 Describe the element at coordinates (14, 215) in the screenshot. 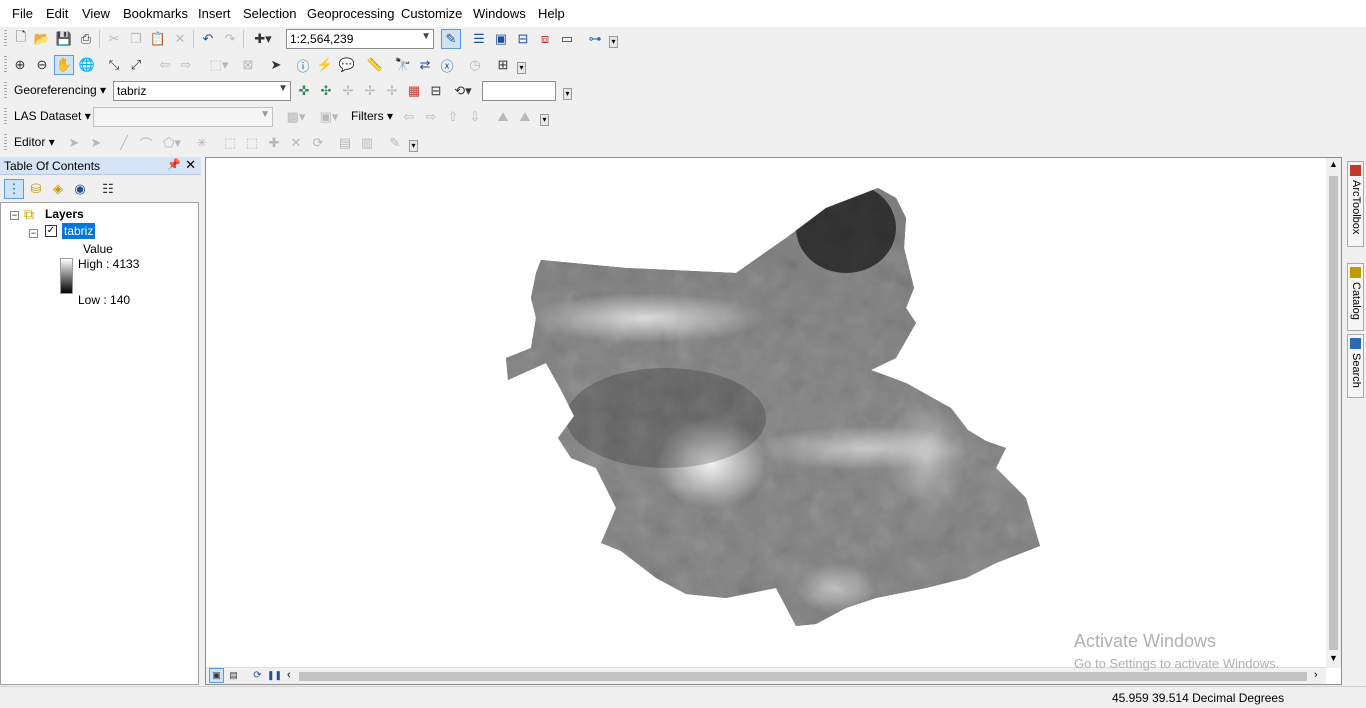

I see `collapse-icon: −` at that location.